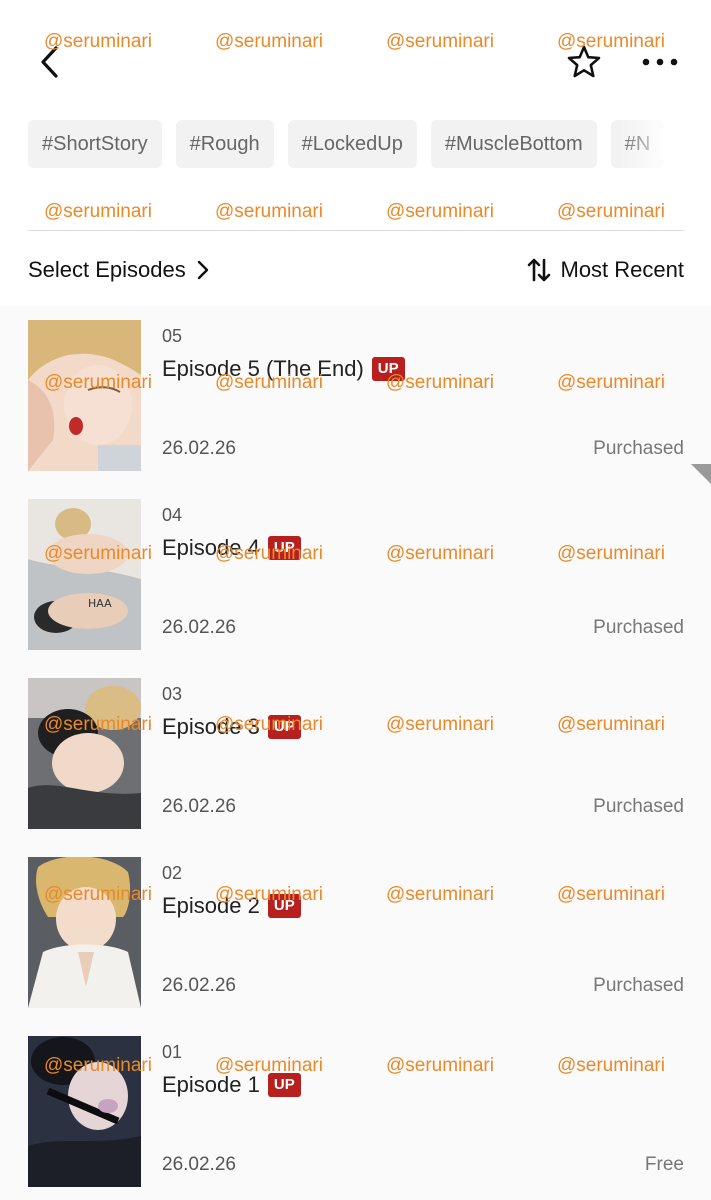 This screenshot has width=711, height=1200. I want to click on sort-label: Most Recent, so click(622, 269).